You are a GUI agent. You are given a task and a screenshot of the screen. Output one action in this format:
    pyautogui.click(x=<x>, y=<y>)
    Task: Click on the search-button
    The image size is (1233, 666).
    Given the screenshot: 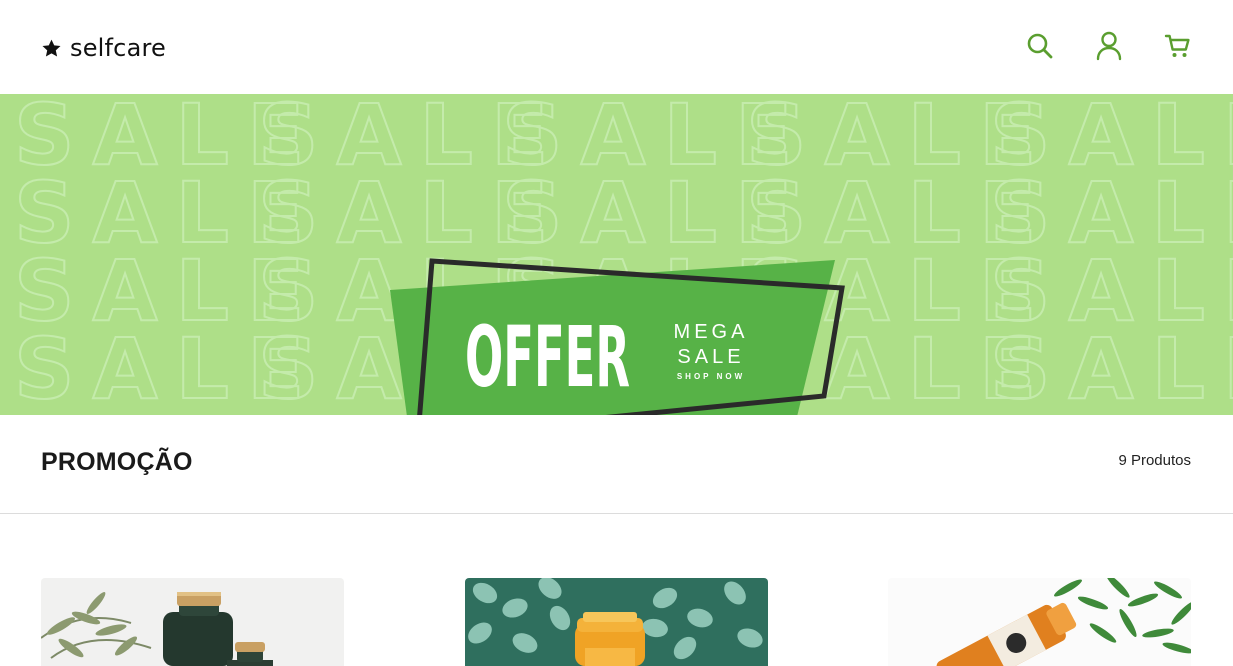 What is the action you would take?
    pyautogui.click(x=1040, y=46)
    